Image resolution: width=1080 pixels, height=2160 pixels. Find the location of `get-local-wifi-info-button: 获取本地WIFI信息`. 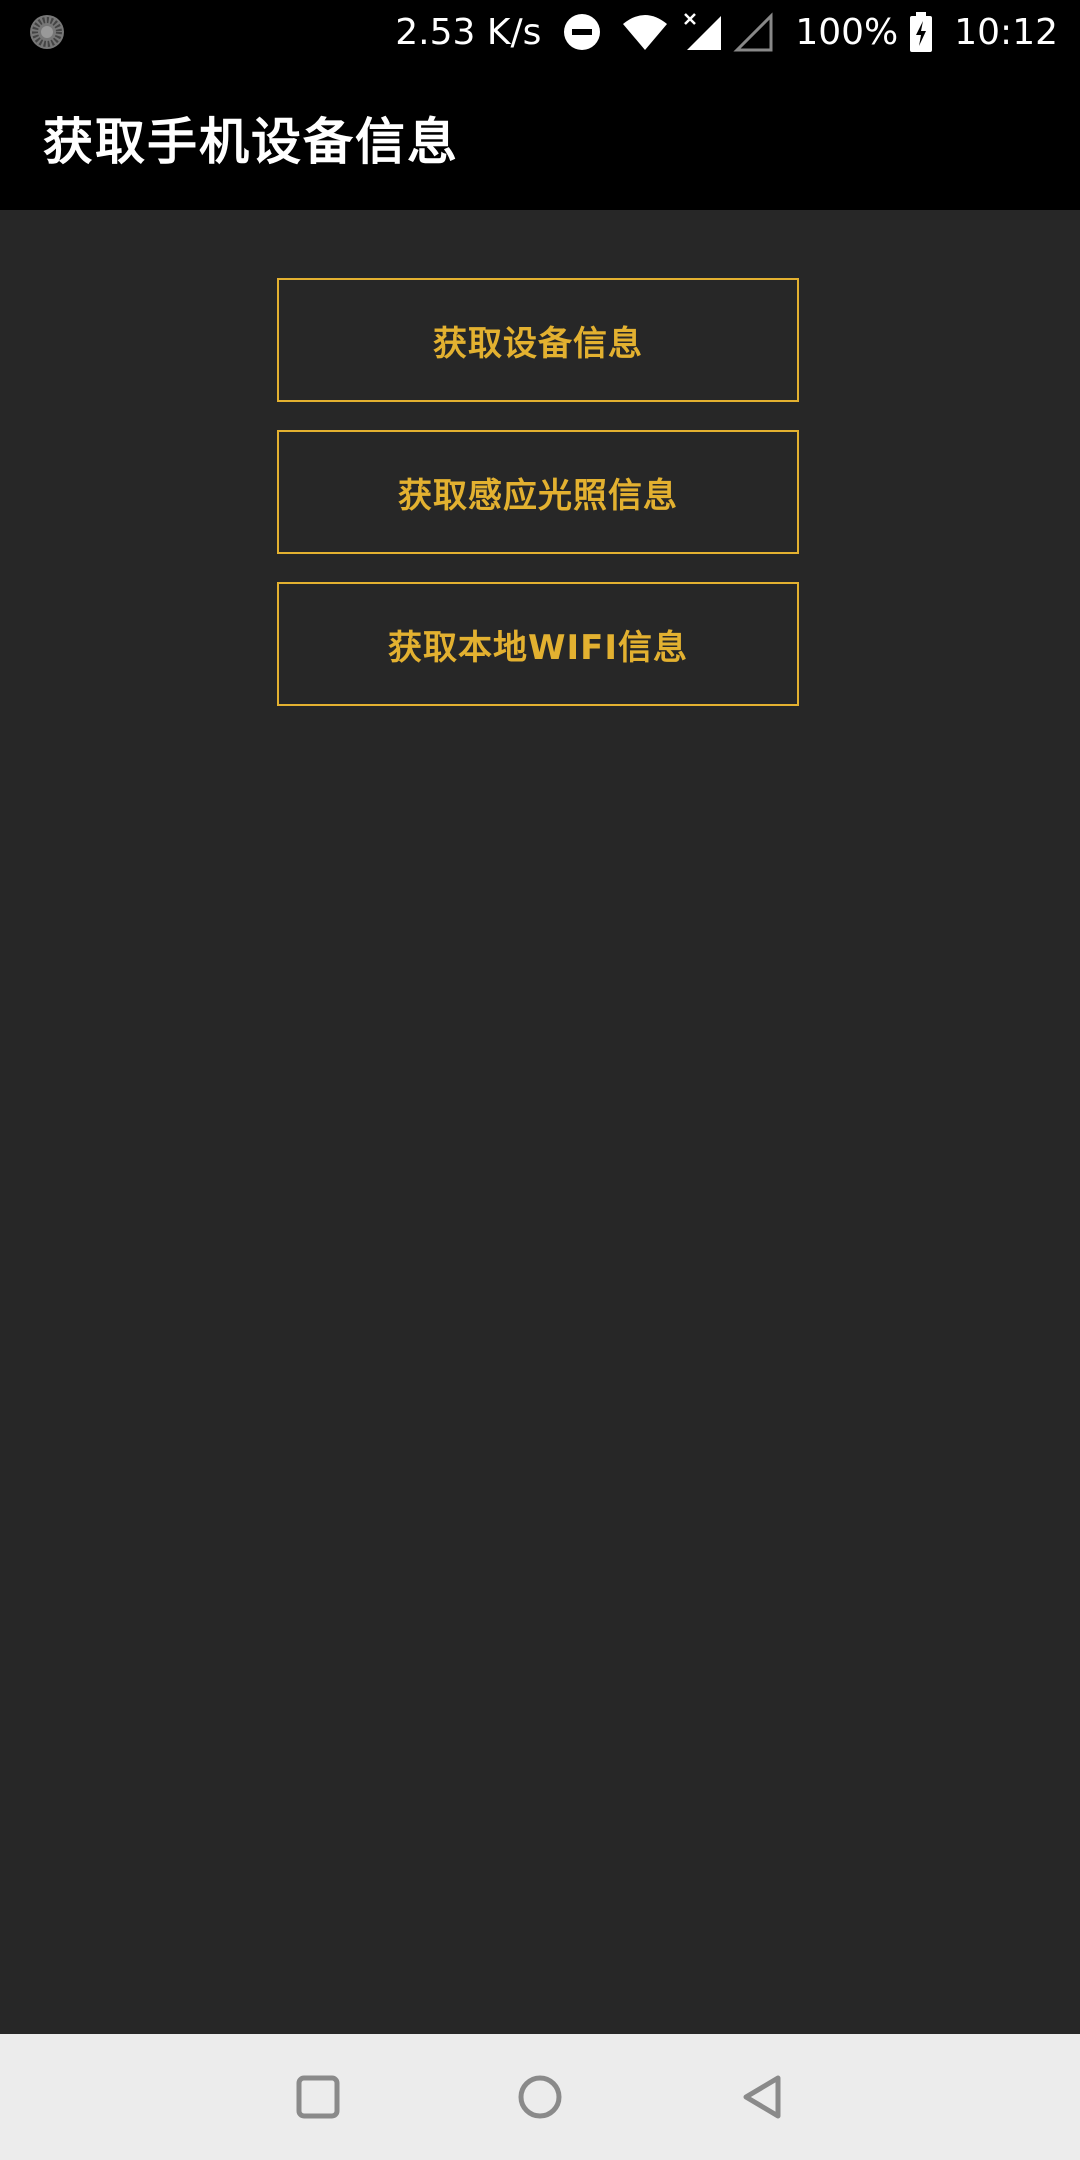

get-local-wifi-info-button: 获取本地WIFI信息 is located at coordinates (538, 644).